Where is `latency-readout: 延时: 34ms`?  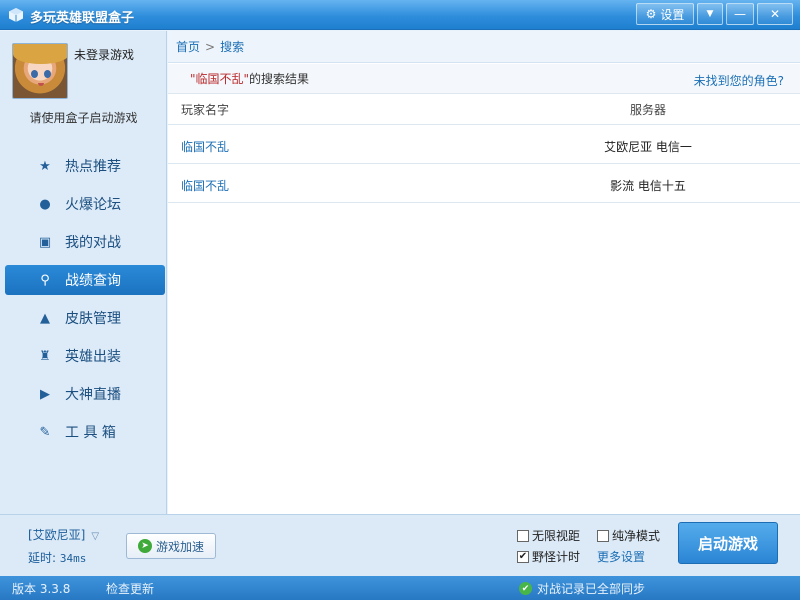
latency-readout: 延时: 34ms is located at coordinates (57, 557).